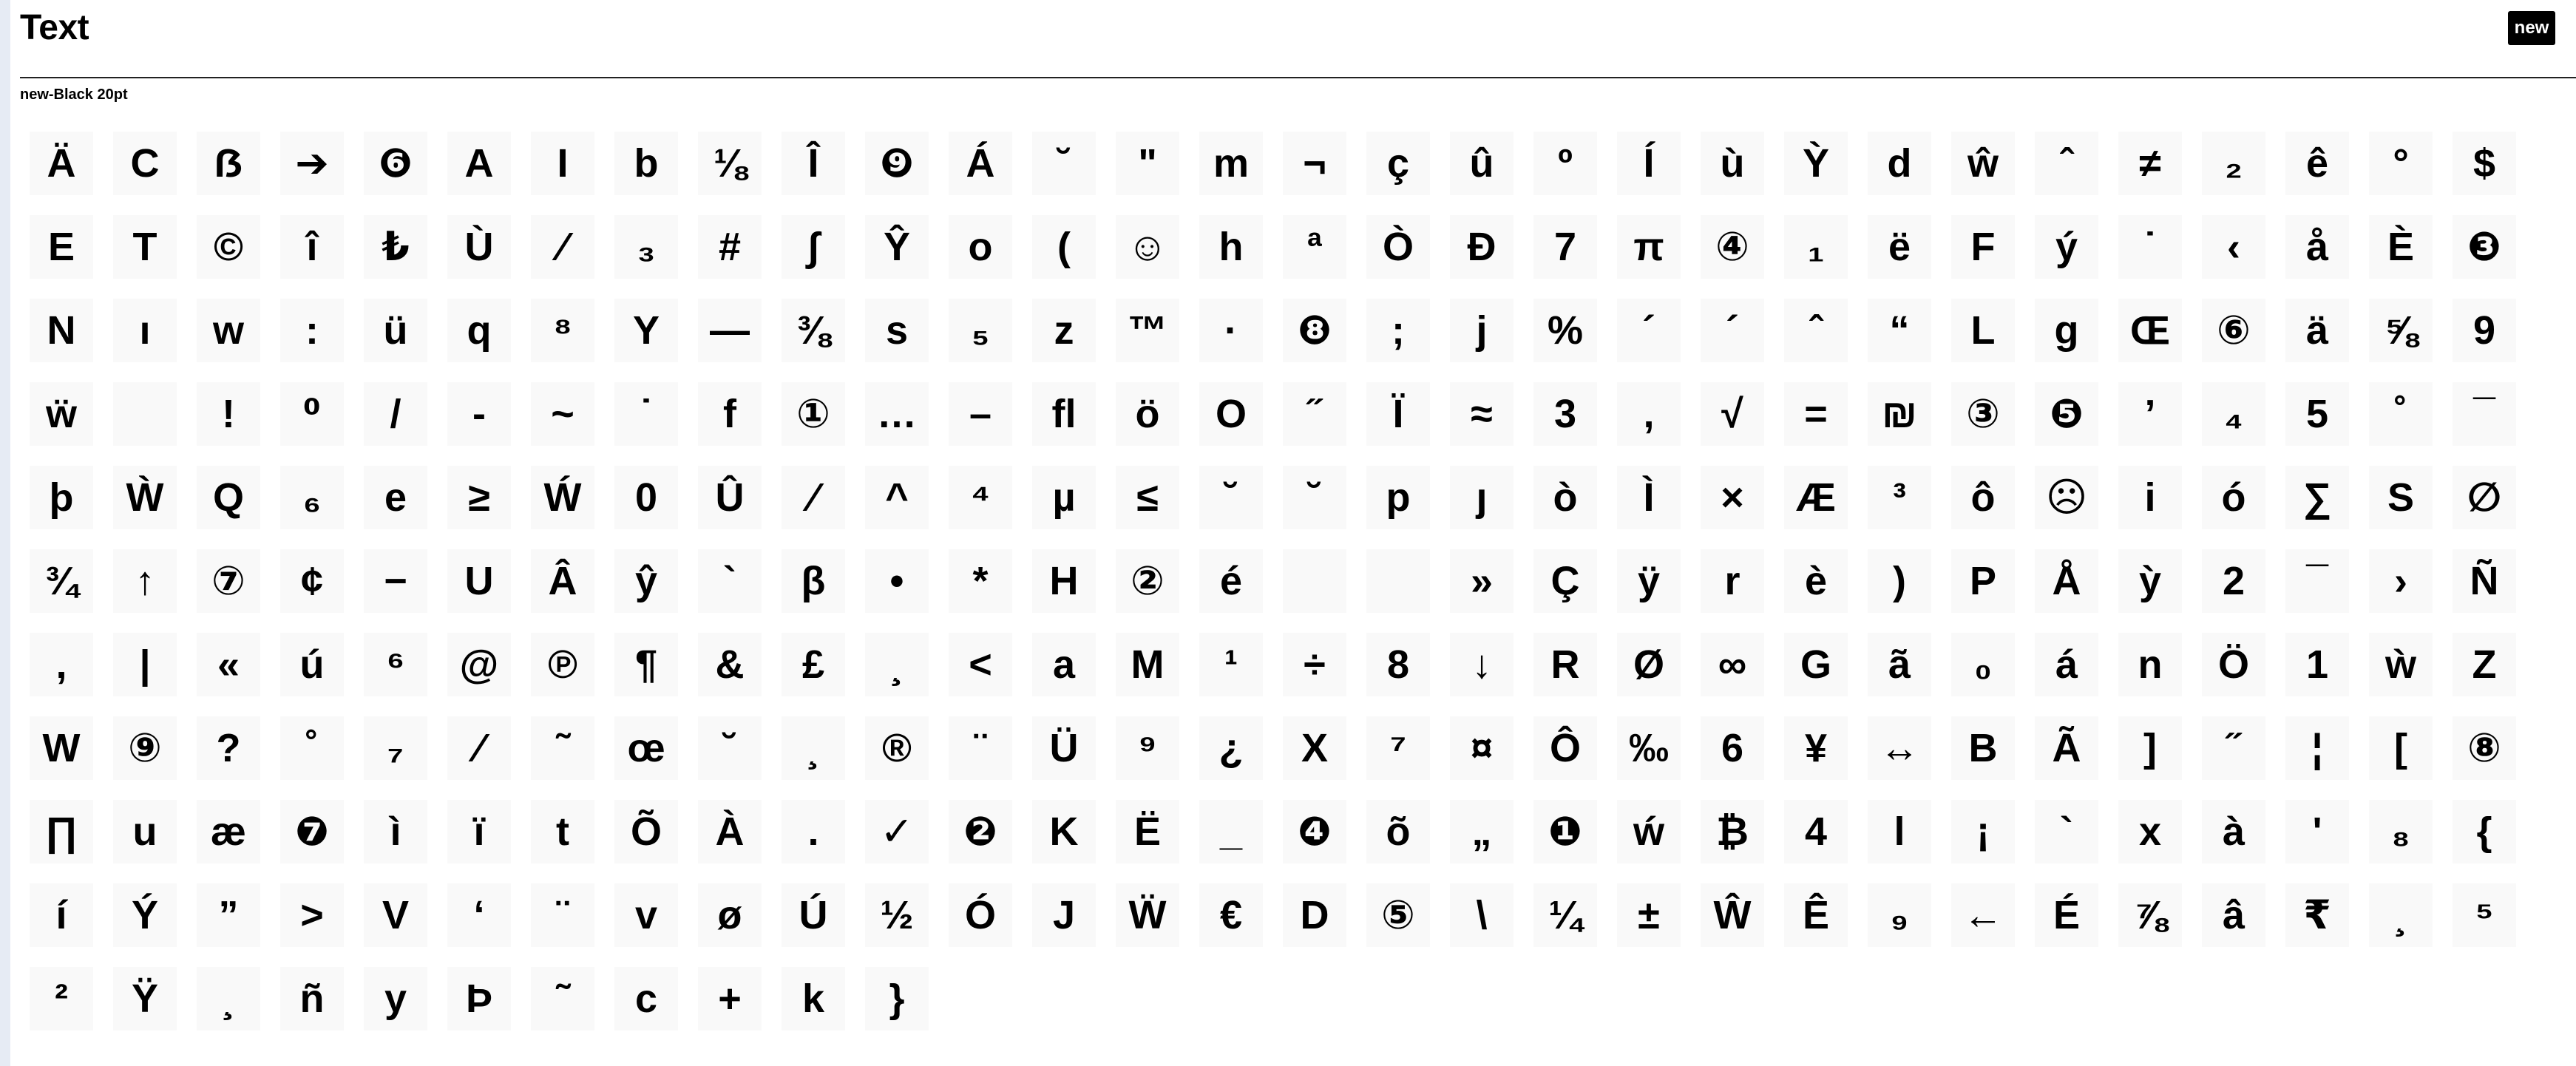 The width and height of the screenshot is (2576, 1066). Describe the element at coordinates (2150, 581) in the screenshot. I see `glyph-cell: ỳ` at that location.